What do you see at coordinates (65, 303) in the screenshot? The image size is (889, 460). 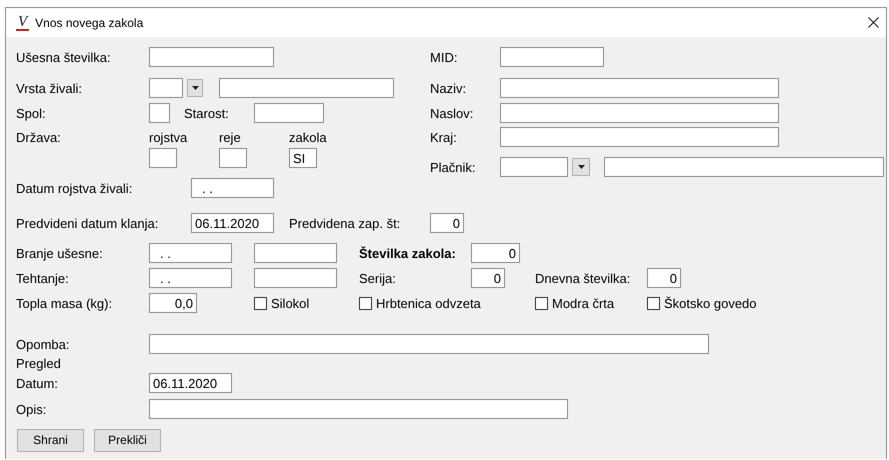 I see `field-label: Topla masa (kg):` at bounding box center [65, 303].